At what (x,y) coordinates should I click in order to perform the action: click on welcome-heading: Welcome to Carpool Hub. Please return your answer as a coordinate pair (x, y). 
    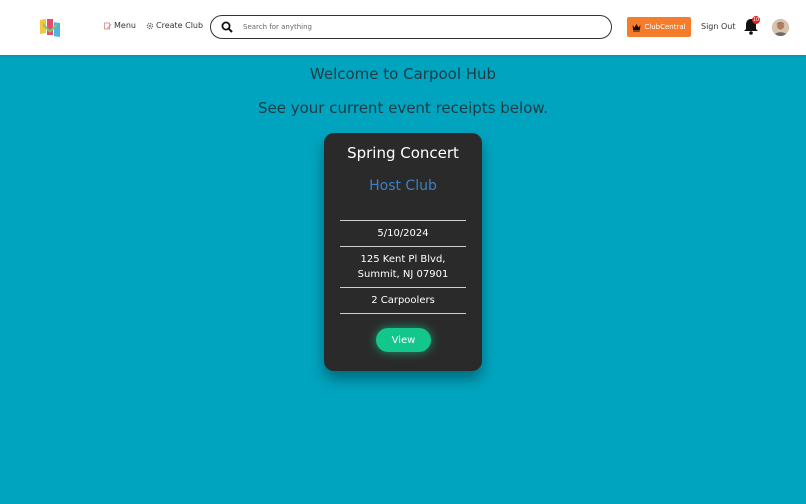
    Looking at the image, I should click on (403, 74).